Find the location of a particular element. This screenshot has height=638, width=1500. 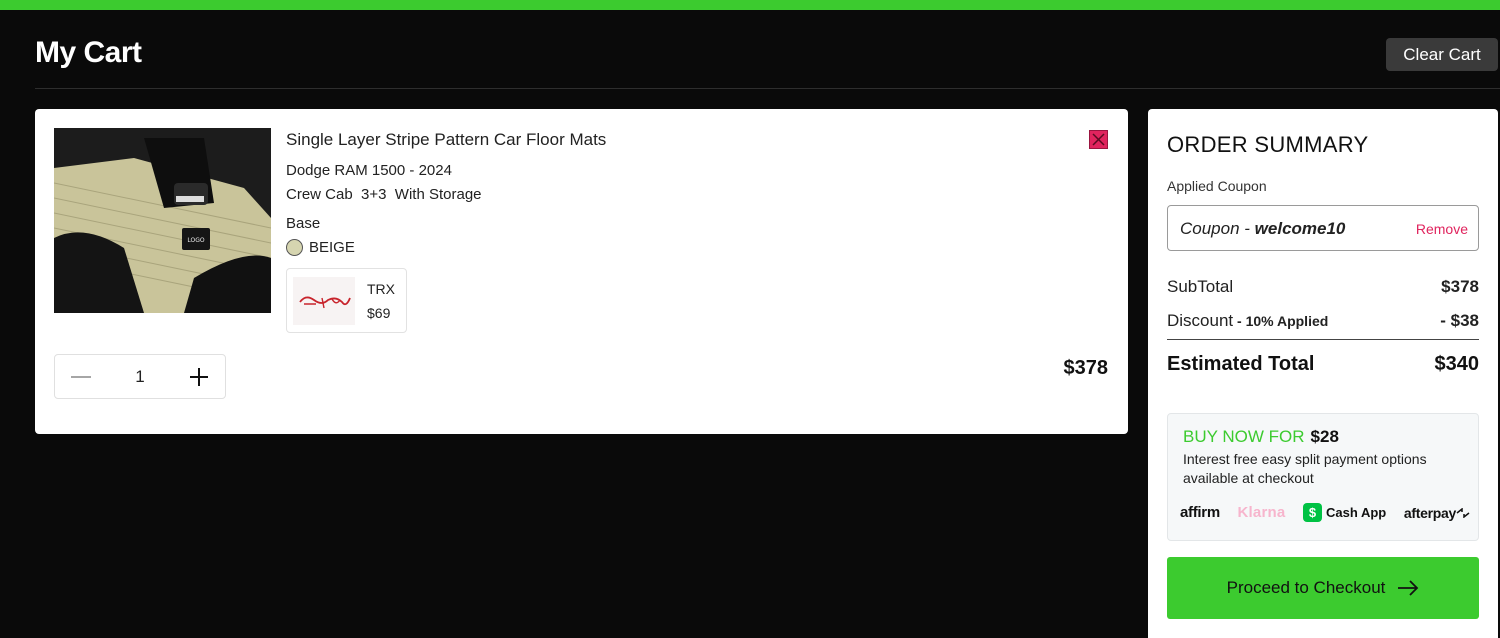

quantity-stepper: 1 is located at coordinates (140, 376).